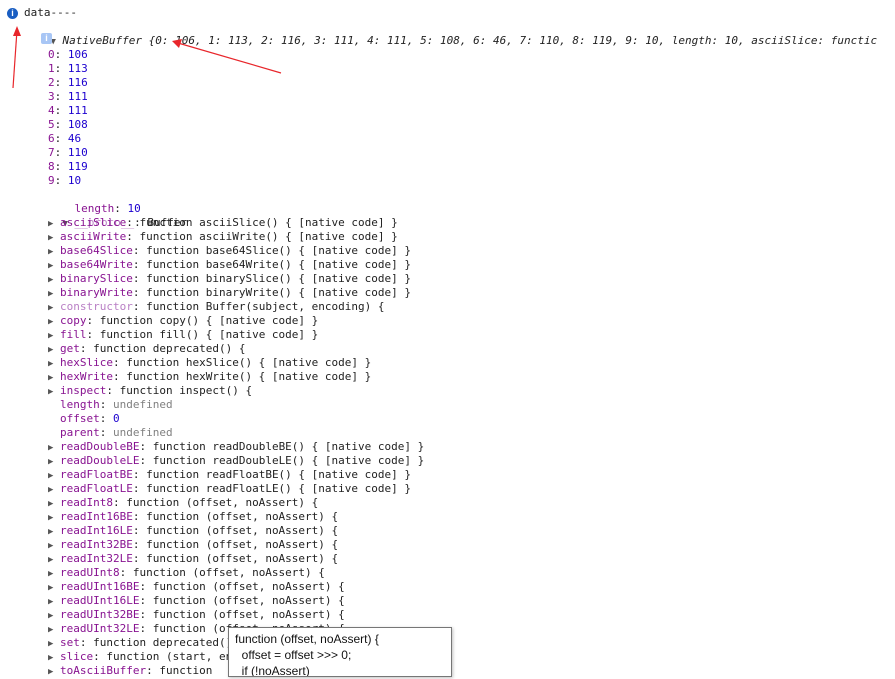 This screenshot has width=895, height=679. What do you see at coordinates (77, 124) in the screenshot?
I see `index-value: 108` at bounding box center [77, 124].